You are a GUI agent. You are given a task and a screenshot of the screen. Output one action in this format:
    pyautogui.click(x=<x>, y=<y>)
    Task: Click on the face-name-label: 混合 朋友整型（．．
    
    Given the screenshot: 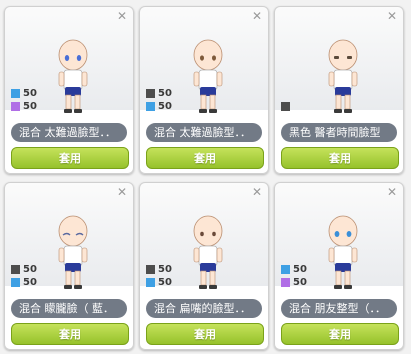 What is the action you would take?
    pyautogui.click(x=339, y=308)
    